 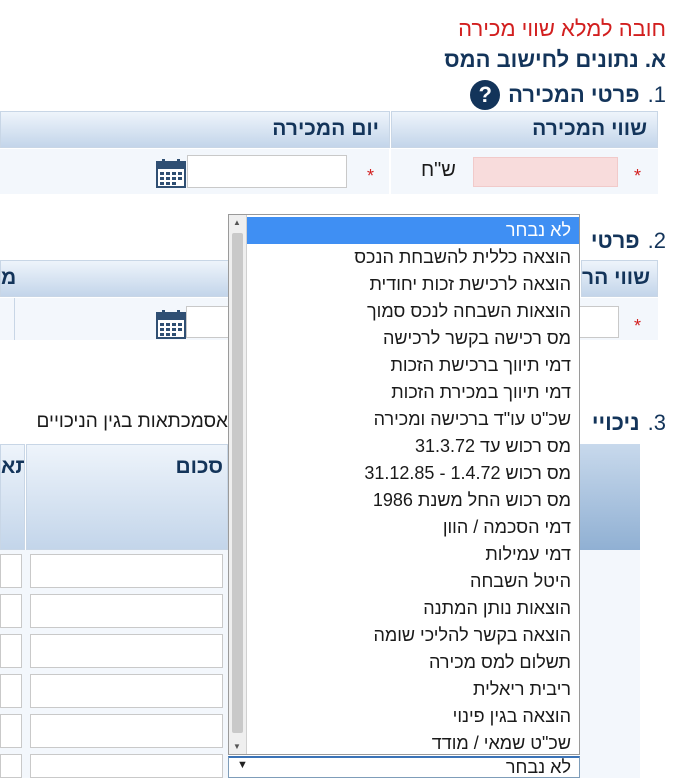 What do you see at coordinates (610, 497) in the screenshot?
I see `deductions-type-header` at bounding box center [610, 497].